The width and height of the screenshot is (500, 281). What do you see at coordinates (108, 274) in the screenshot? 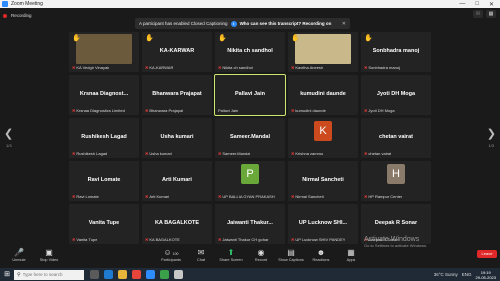
I see `edge-icon` at bounding box center [108, 274].